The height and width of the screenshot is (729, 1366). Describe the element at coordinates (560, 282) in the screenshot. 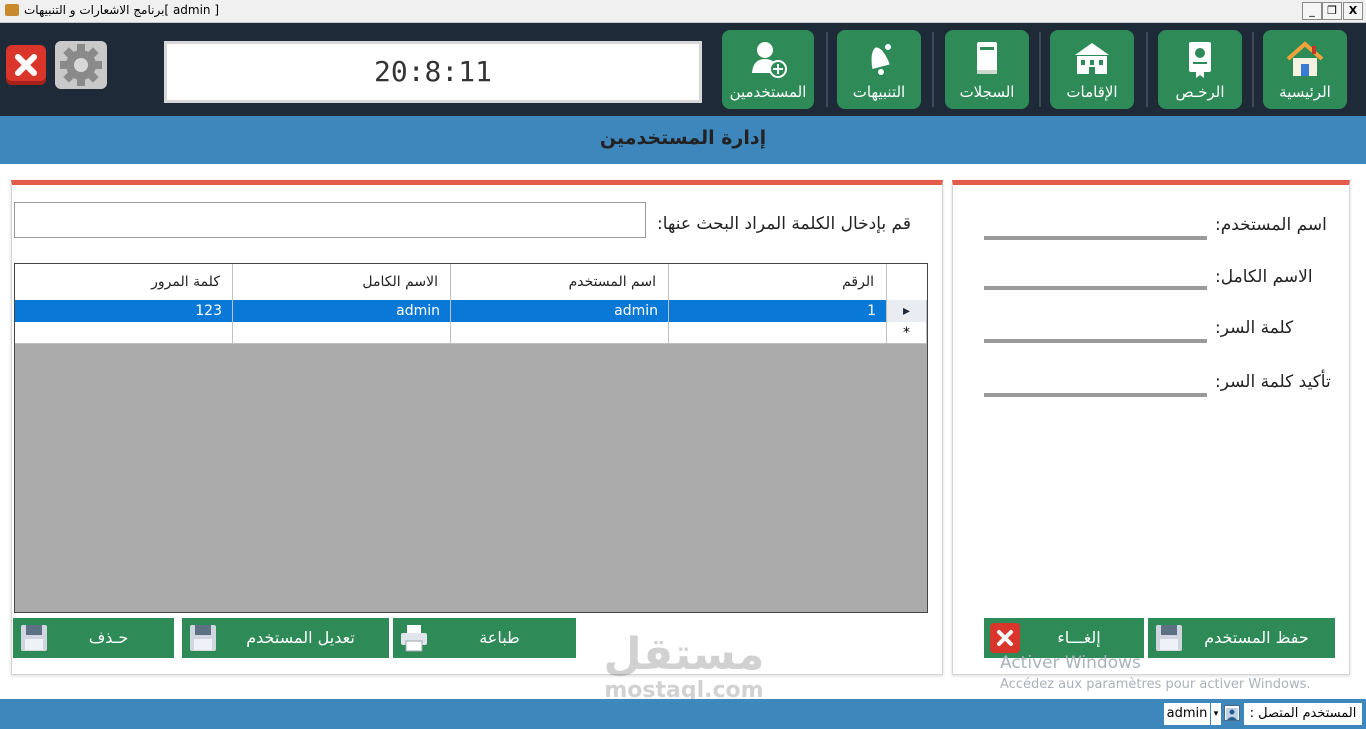

I see `column-header-username: اسم المستخدم` at that location.